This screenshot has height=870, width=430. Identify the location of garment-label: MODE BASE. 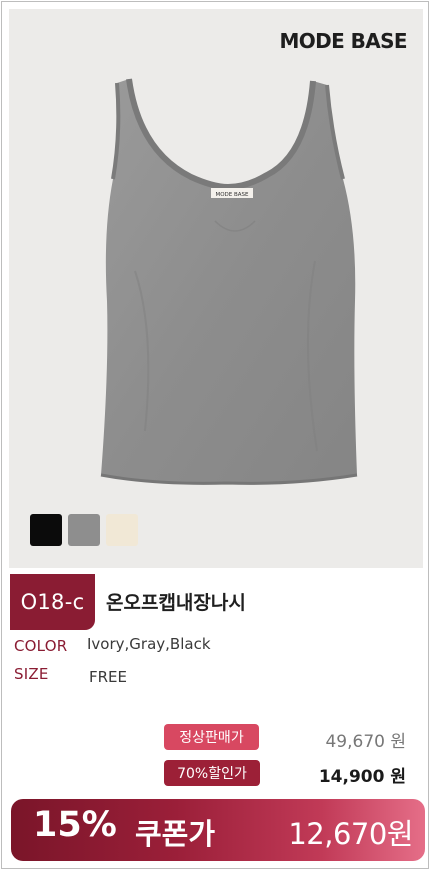
(232, 195).